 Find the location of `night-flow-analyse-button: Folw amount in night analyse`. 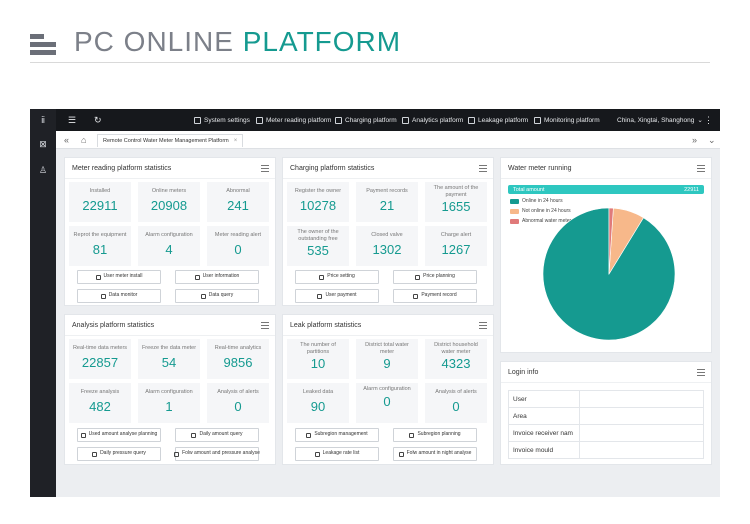

night-flow-analyse-button: Folw amount in night analyse is located at coordinates (435, 454).